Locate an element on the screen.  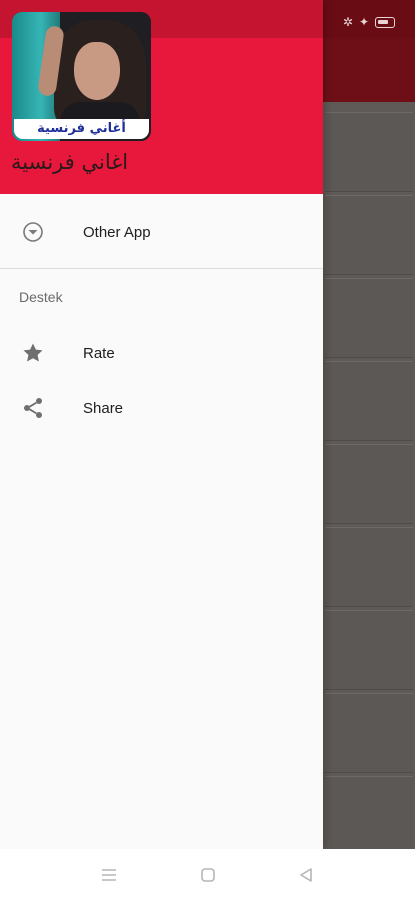
menu-item-rate: Rate is located at coordinates (161, 353).